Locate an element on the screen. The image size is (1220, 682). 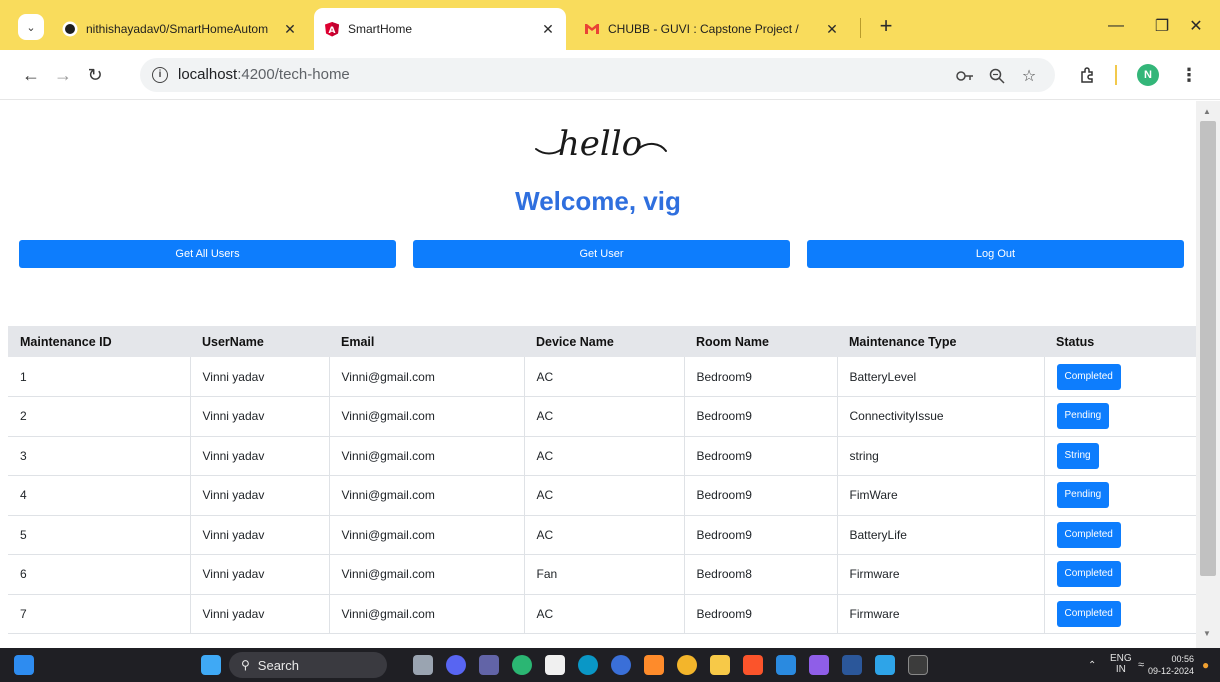
tray-chevron-icon: ⌃ is located at coordinates (1092, 665).